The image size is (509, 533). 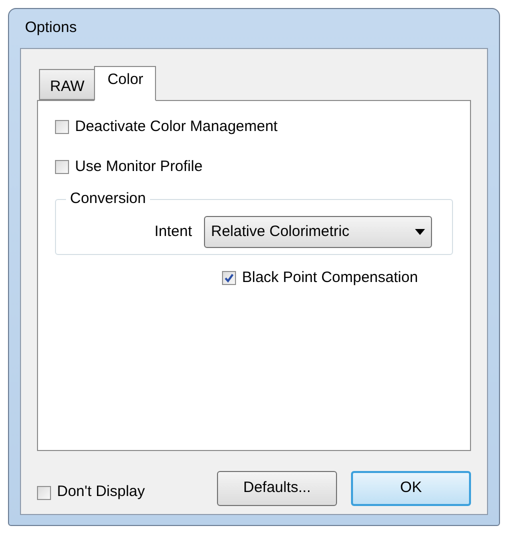 What do you see at coordinates (139, 166) in the screenshot?
I see `checkbox-label: Use Monitor Profile` at bounding box center [139, 166].